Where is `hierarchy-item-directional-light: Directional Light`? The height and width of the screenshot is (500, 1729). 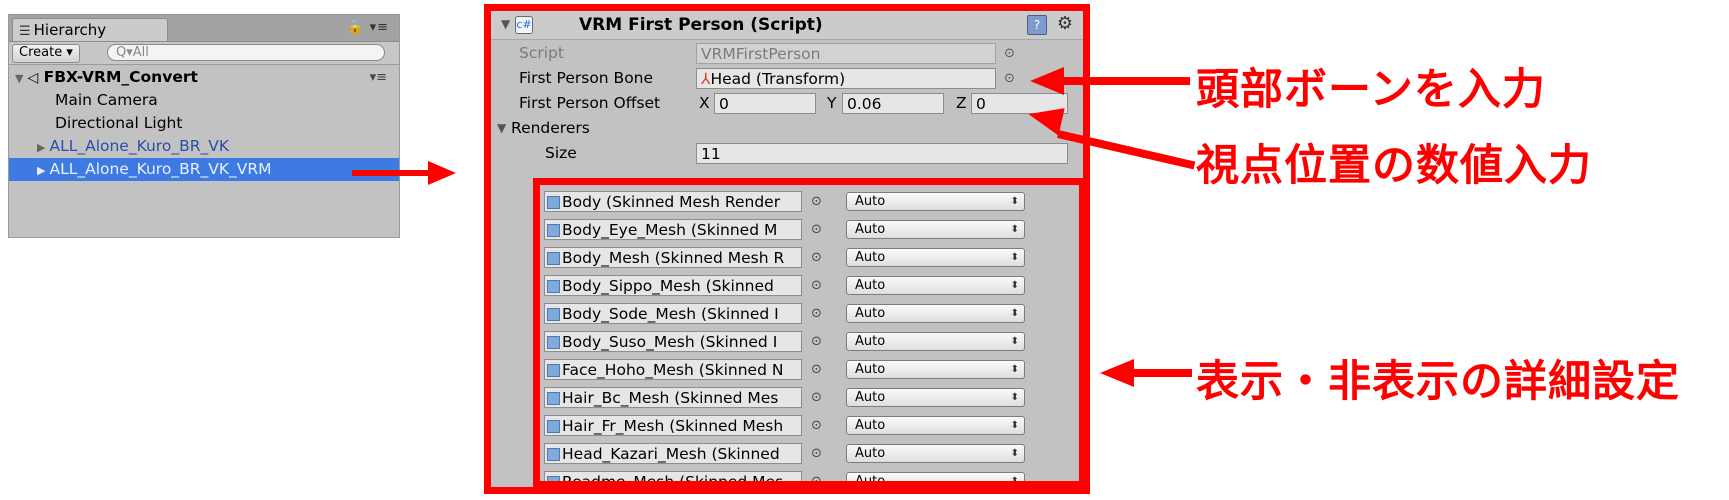 hierarchy-item-directional-light: Directional Light is located at coordinates (204, 123).